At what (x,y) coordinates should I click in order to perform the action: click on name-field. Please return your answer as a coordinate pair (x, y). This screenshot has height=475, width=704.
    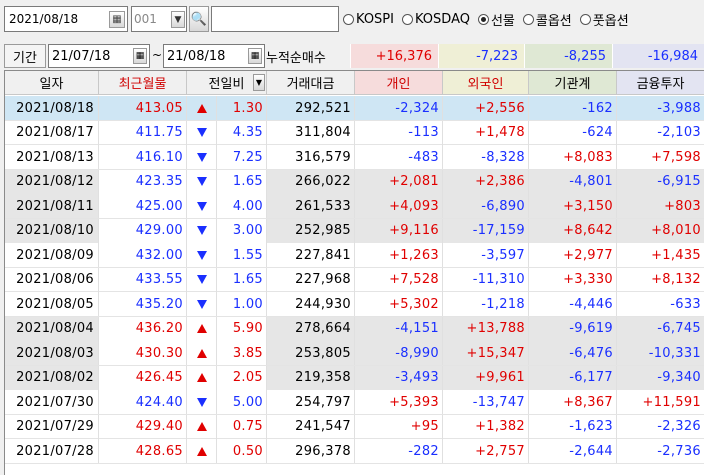
    Looking at the image, I should click on (275, 19).